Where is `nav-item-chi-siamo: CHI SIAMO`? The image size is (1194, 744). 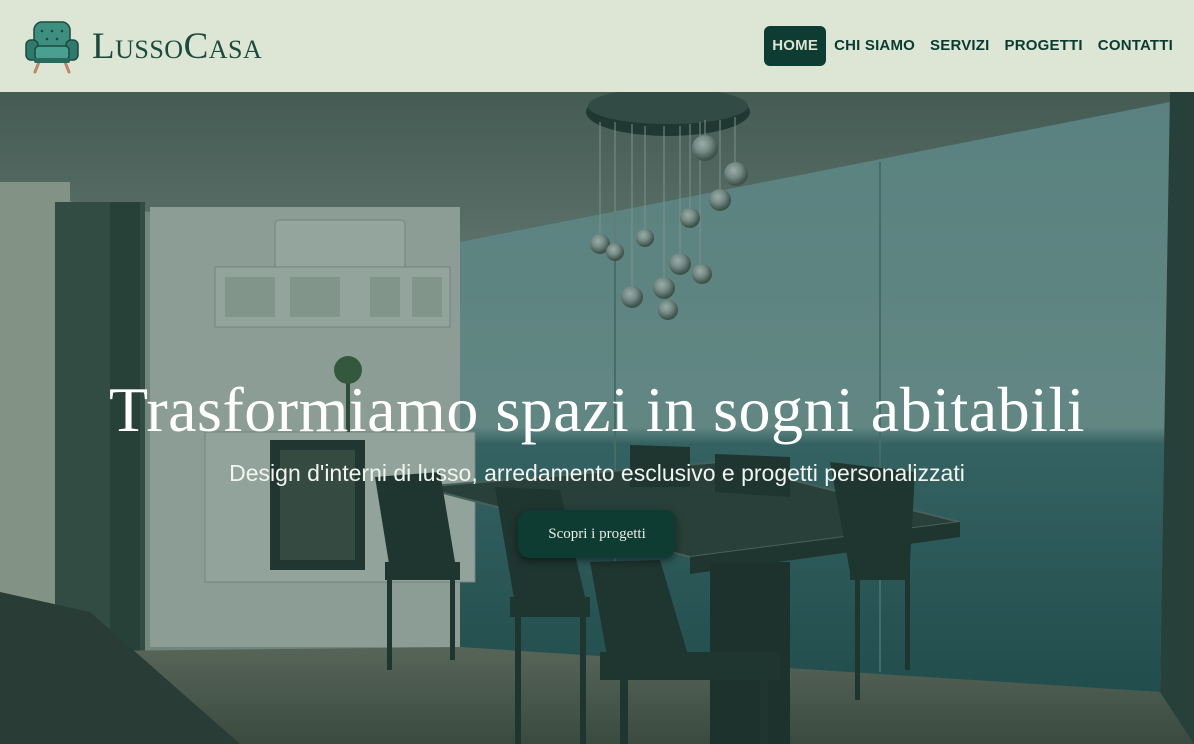 nav-item-chi-siamo: CHI SIAMO is located at coordinates (874, 46).